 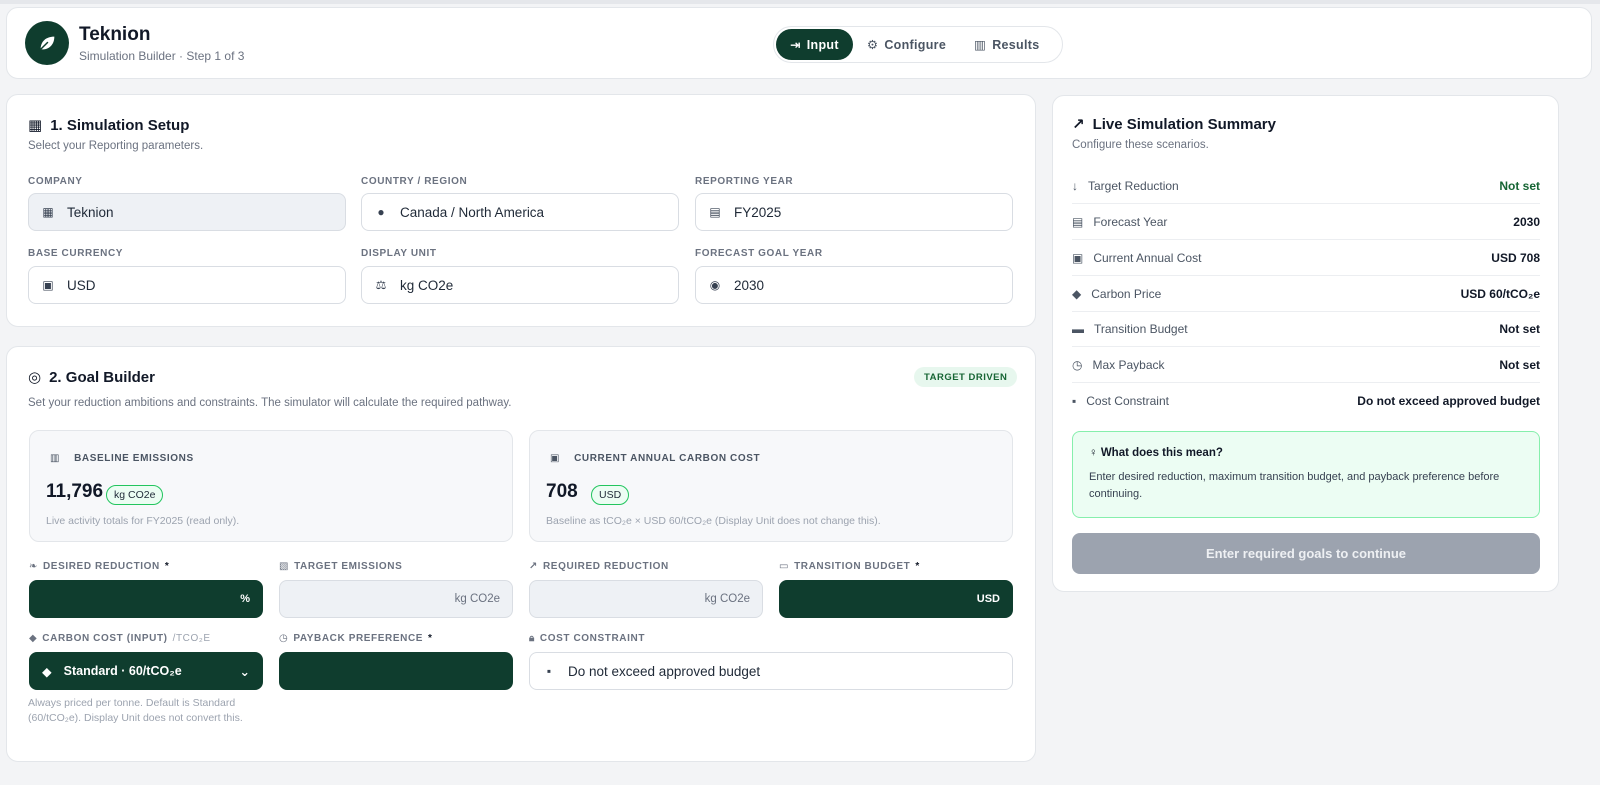 What do you see at coordinates (896, 599) in the screenshot?
I see `transition-budget-input: USD` at bounding box center [896, 599].